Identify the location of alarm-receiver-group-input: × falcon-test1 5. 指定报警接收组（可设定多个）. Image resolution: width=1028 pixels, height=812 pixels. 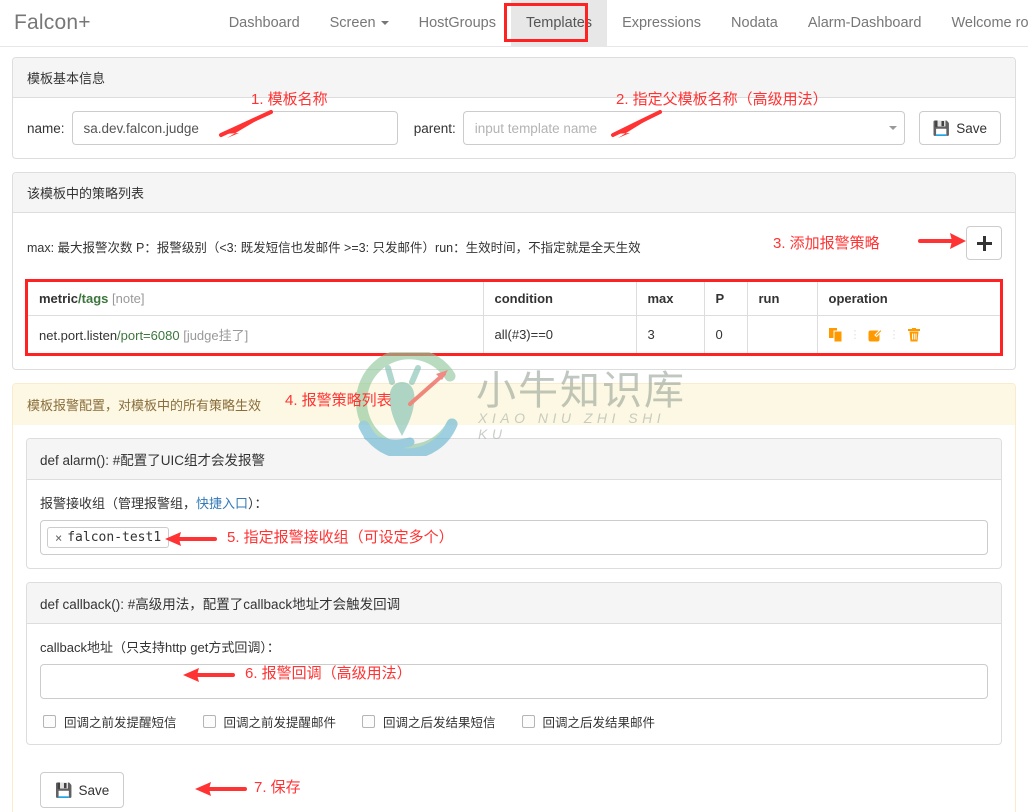
(514, 537).